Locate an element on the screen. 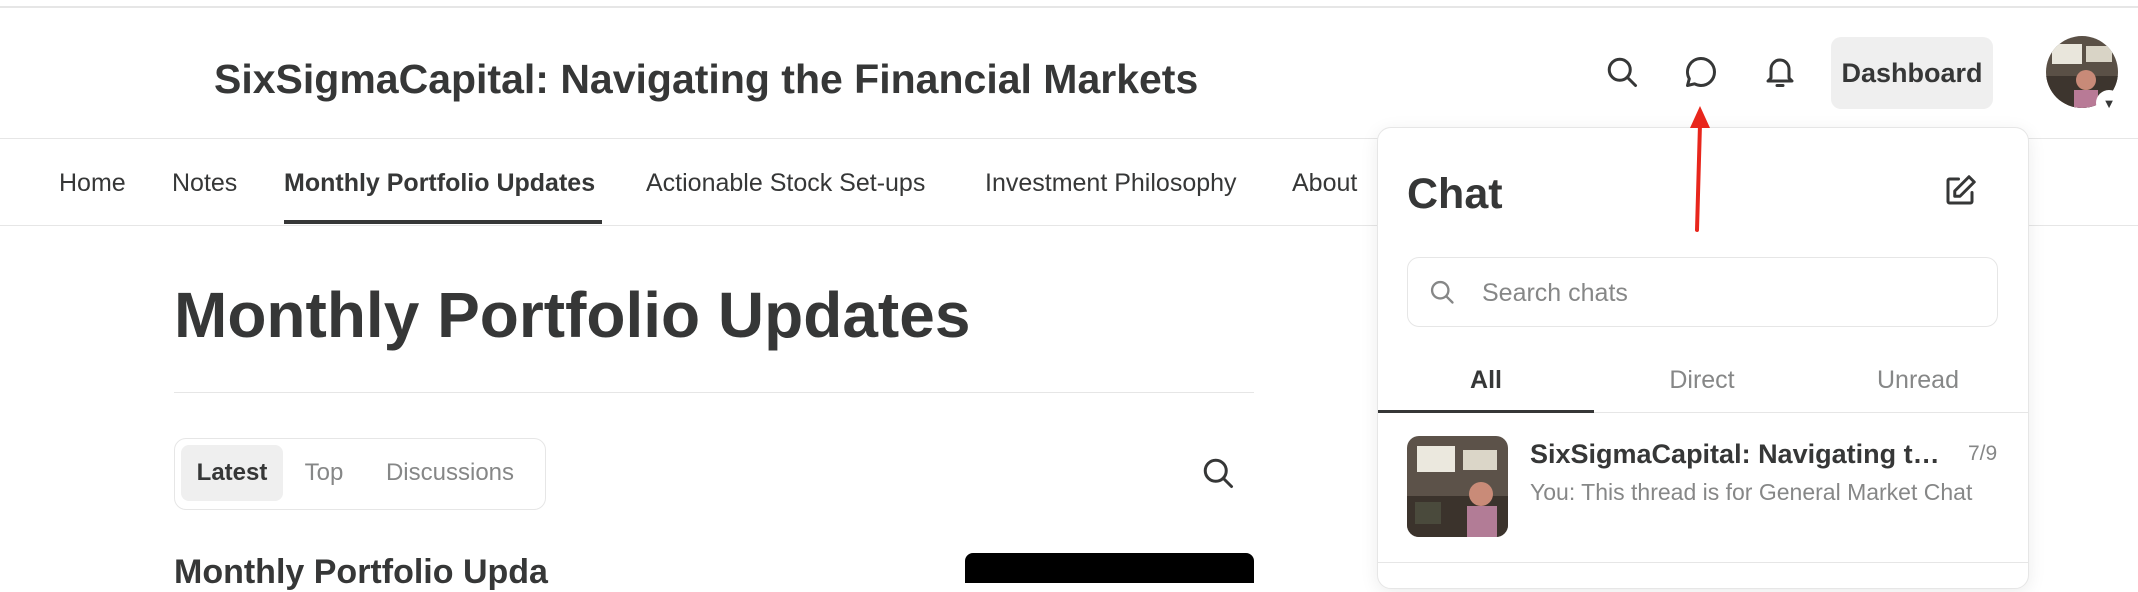 The height and width of the screenshot is (592, 2138). nav-item-monthly-portfolio-updates: Monthly Portfolio Updates is located at coordinates (439, 183).